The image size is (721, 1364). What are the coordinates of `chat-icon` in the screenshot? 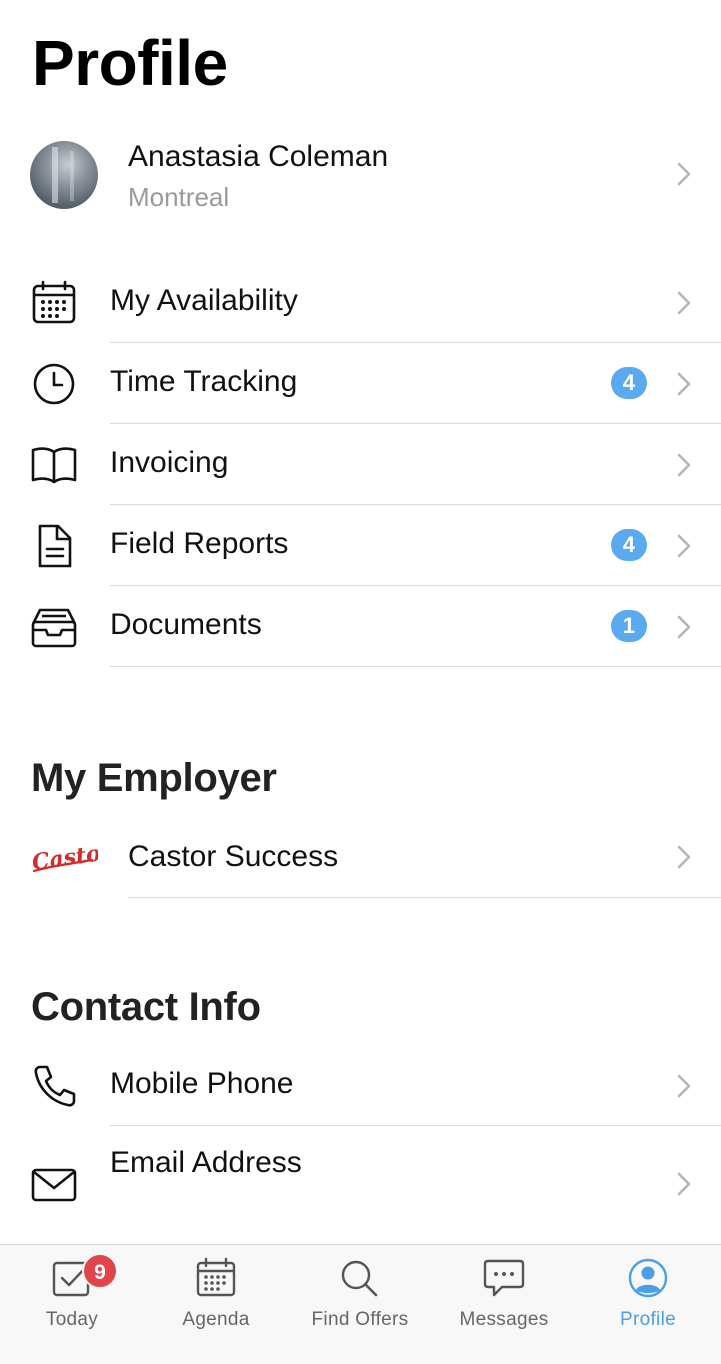 It's located at (504, 1278).